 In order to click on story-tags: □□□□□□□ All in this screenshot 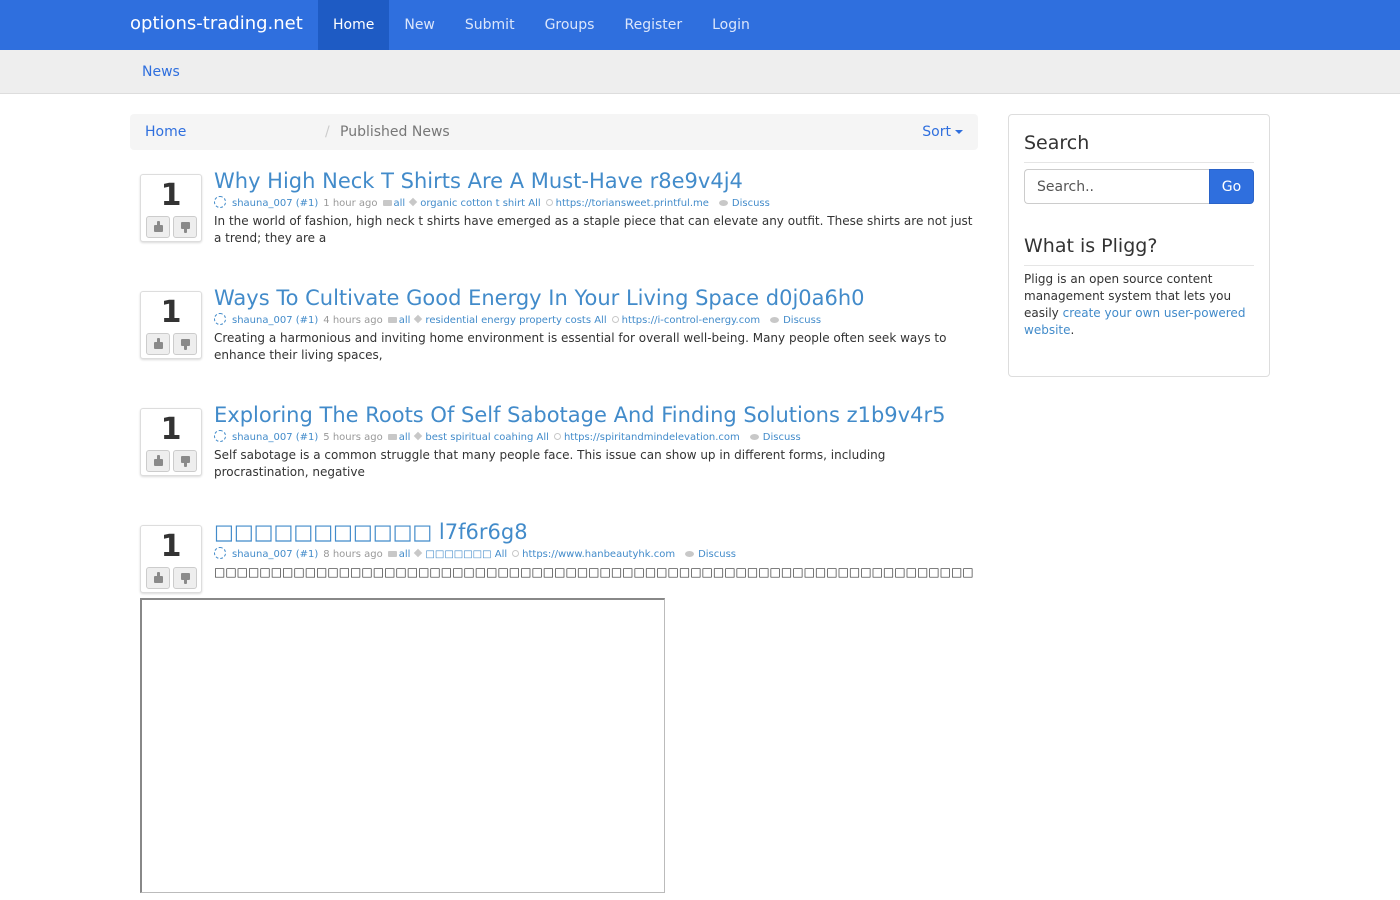, I will do `click(466, 554)`.